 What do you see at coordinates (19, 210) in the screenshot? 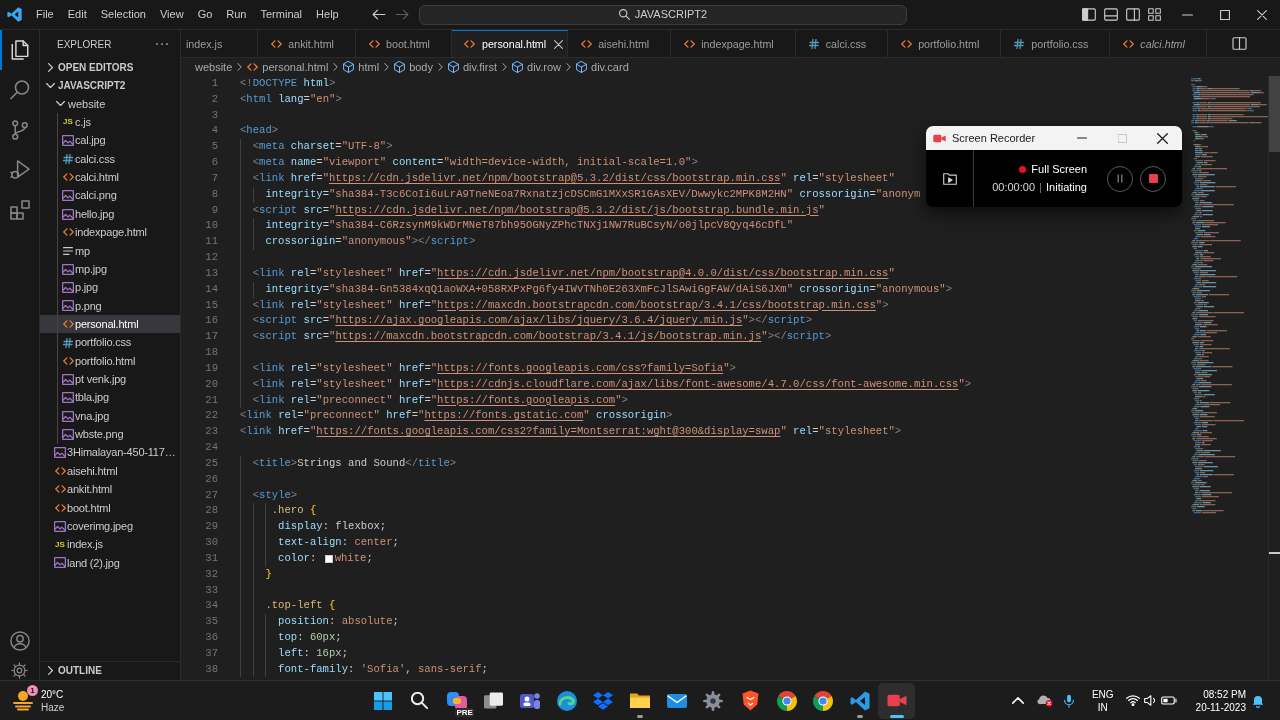
I see `blocks-icon` at bounding box center [19, 210].